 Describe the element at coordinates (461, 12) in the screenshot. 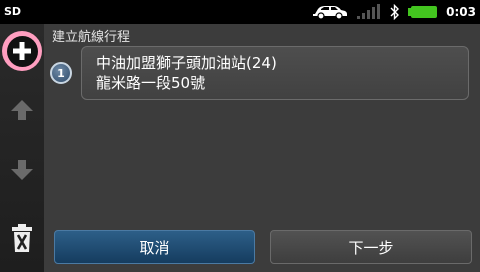

I see `clock: 0:03` at that location.